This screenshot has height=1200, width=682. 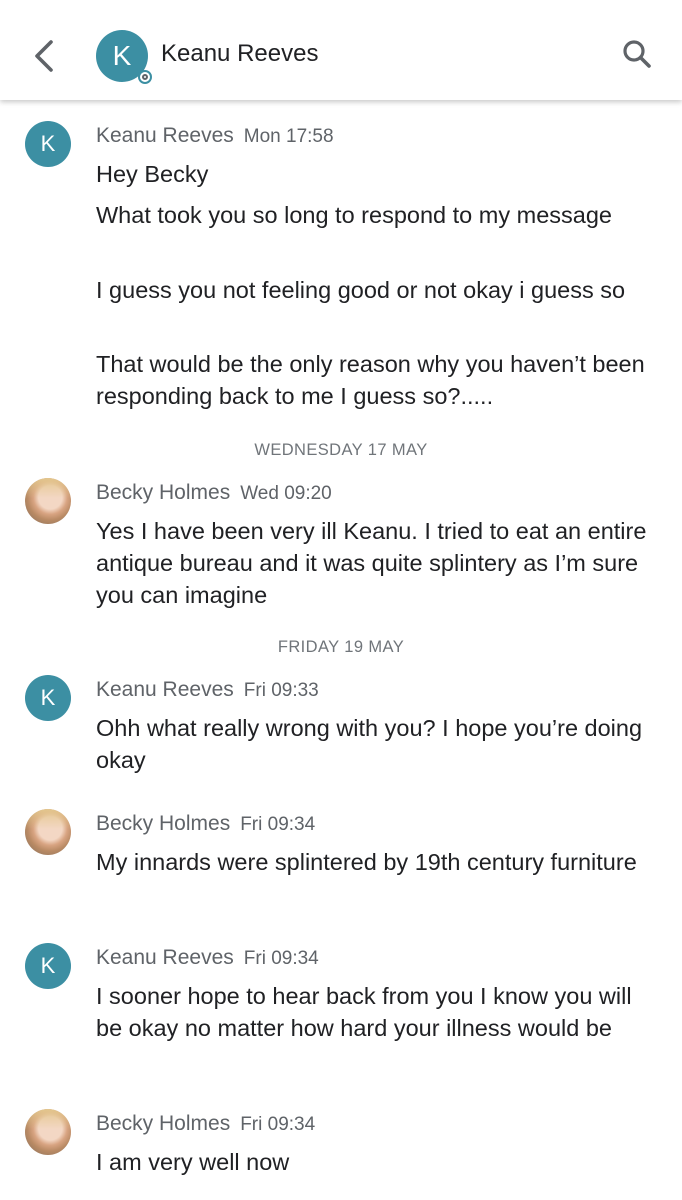 What do you see at coordinates (239, 54) in the screenshot?
I see `conversation-title: Keanu Reeves` at bounding box center [239, 54].